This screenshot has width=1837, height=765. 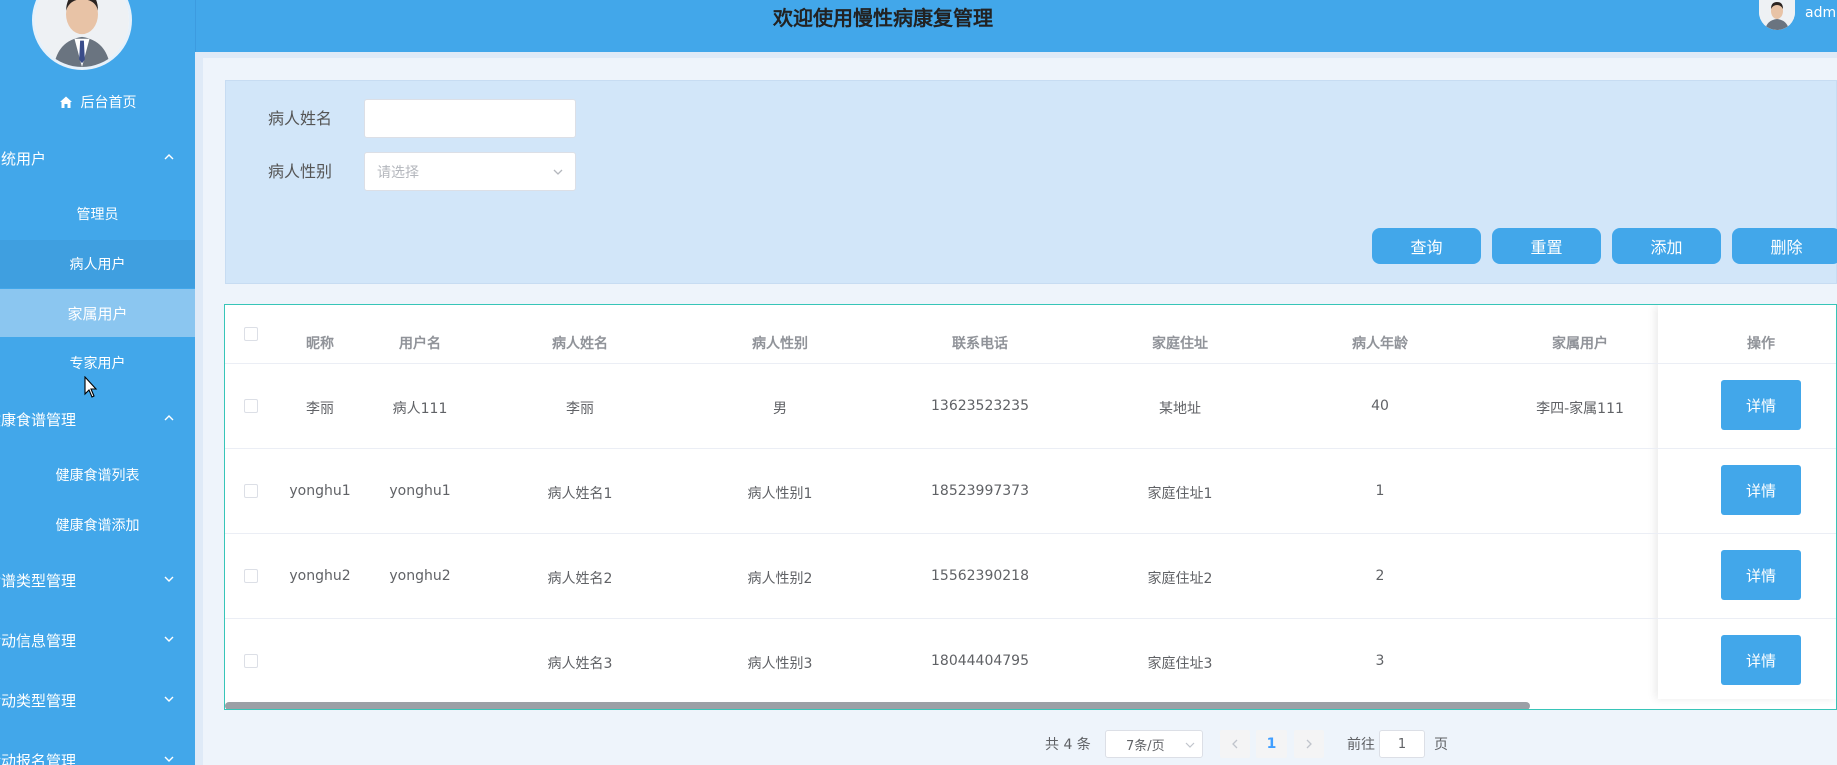 What do you see at coordinates (1580, 343) in the screenshot?
I see `column-header: 家属用户` at bounding box center [1580, 343].